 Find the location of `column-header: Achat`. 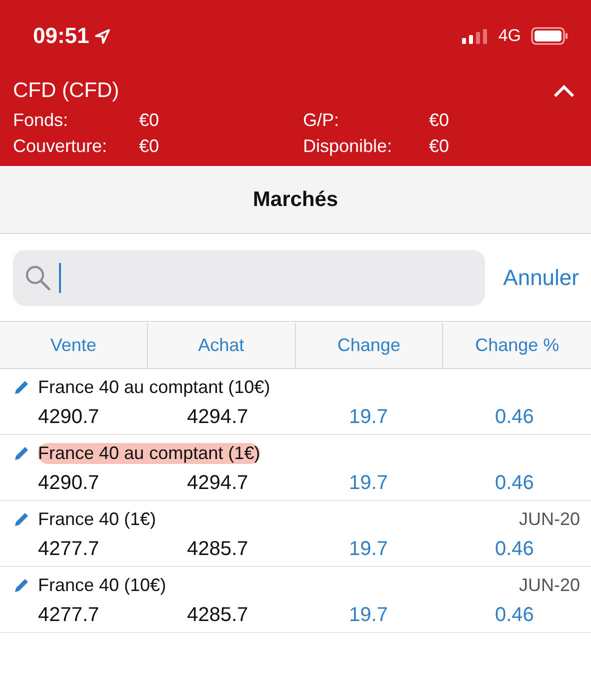

column-header: Achat is located at coordinates (222, 345).